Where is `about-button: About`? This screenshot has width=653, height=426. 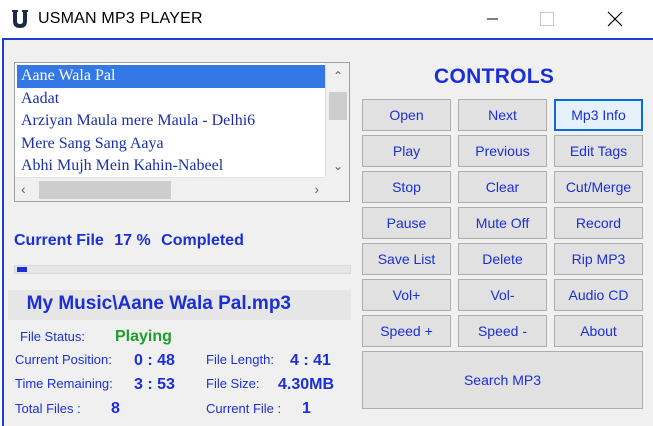
about-button: About is located at coordinates (598, 331).